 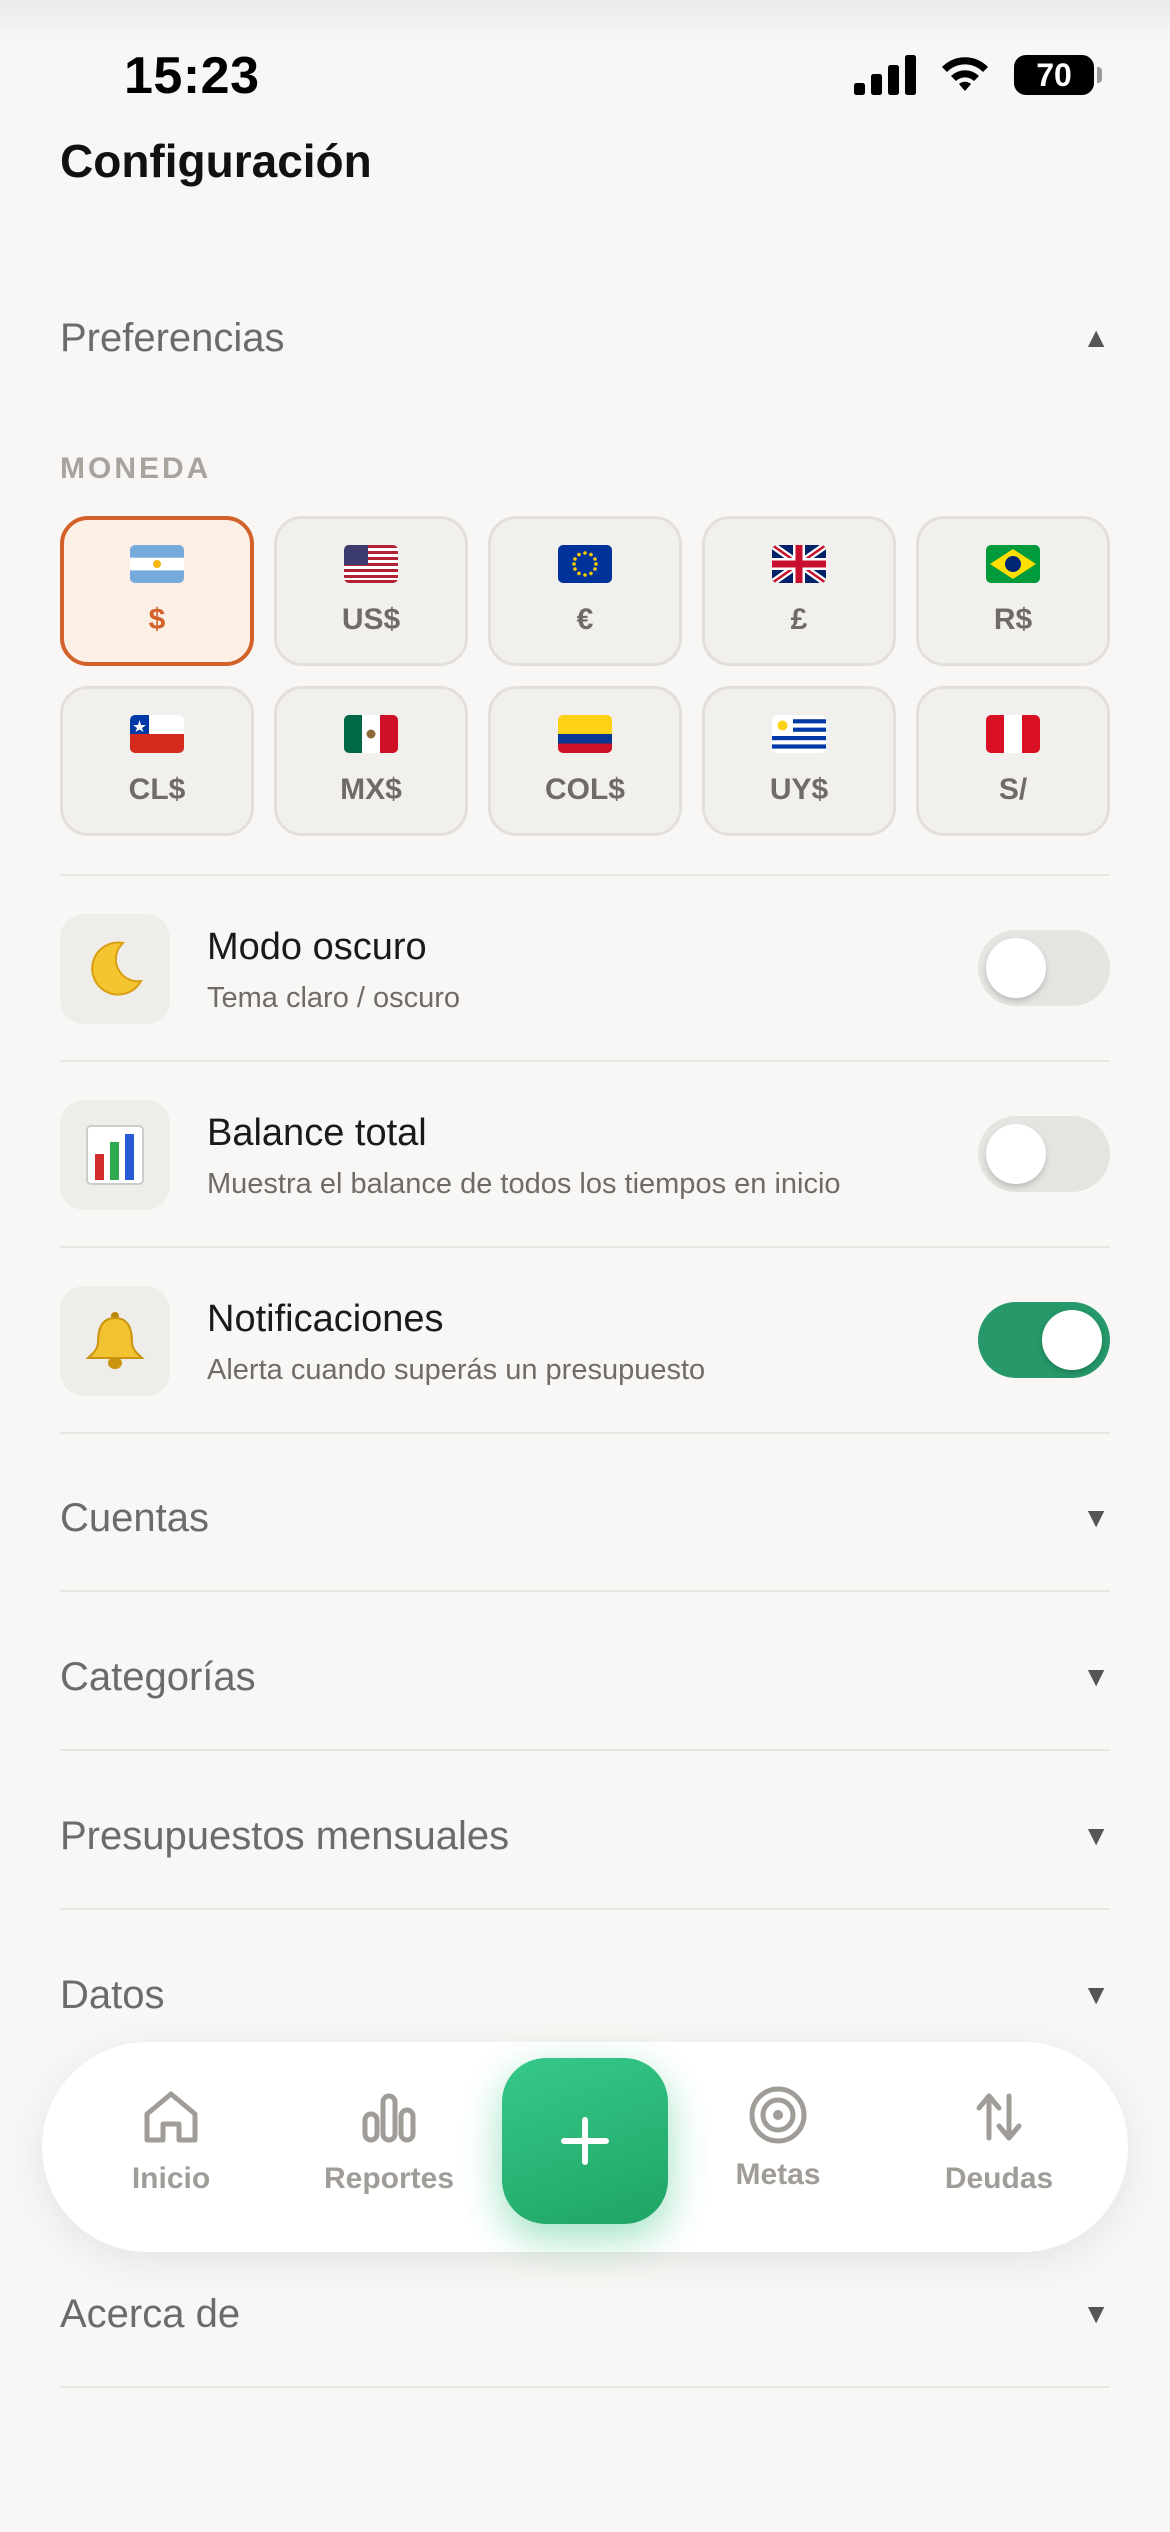 I want to click on dark-mode-toggle, so click(x=1044, y=968).